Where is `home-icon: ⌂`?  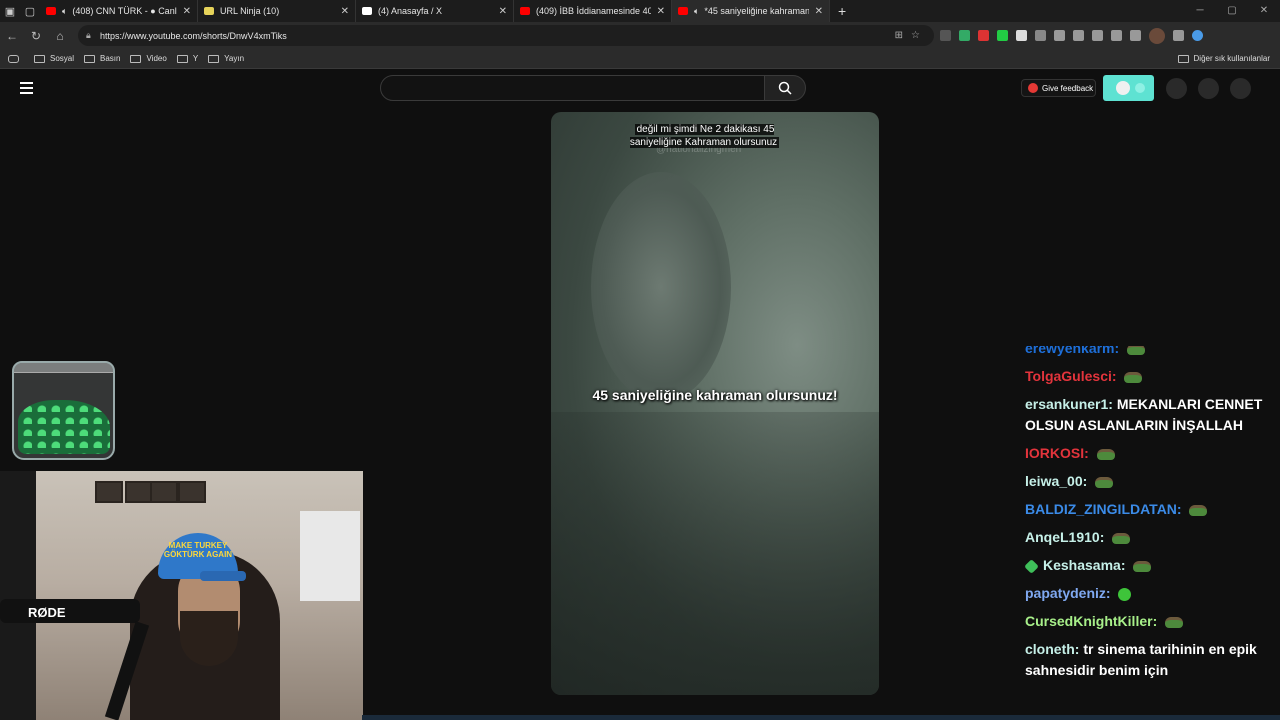 home-icon: ⌂ is located at coordinates (60, 36).